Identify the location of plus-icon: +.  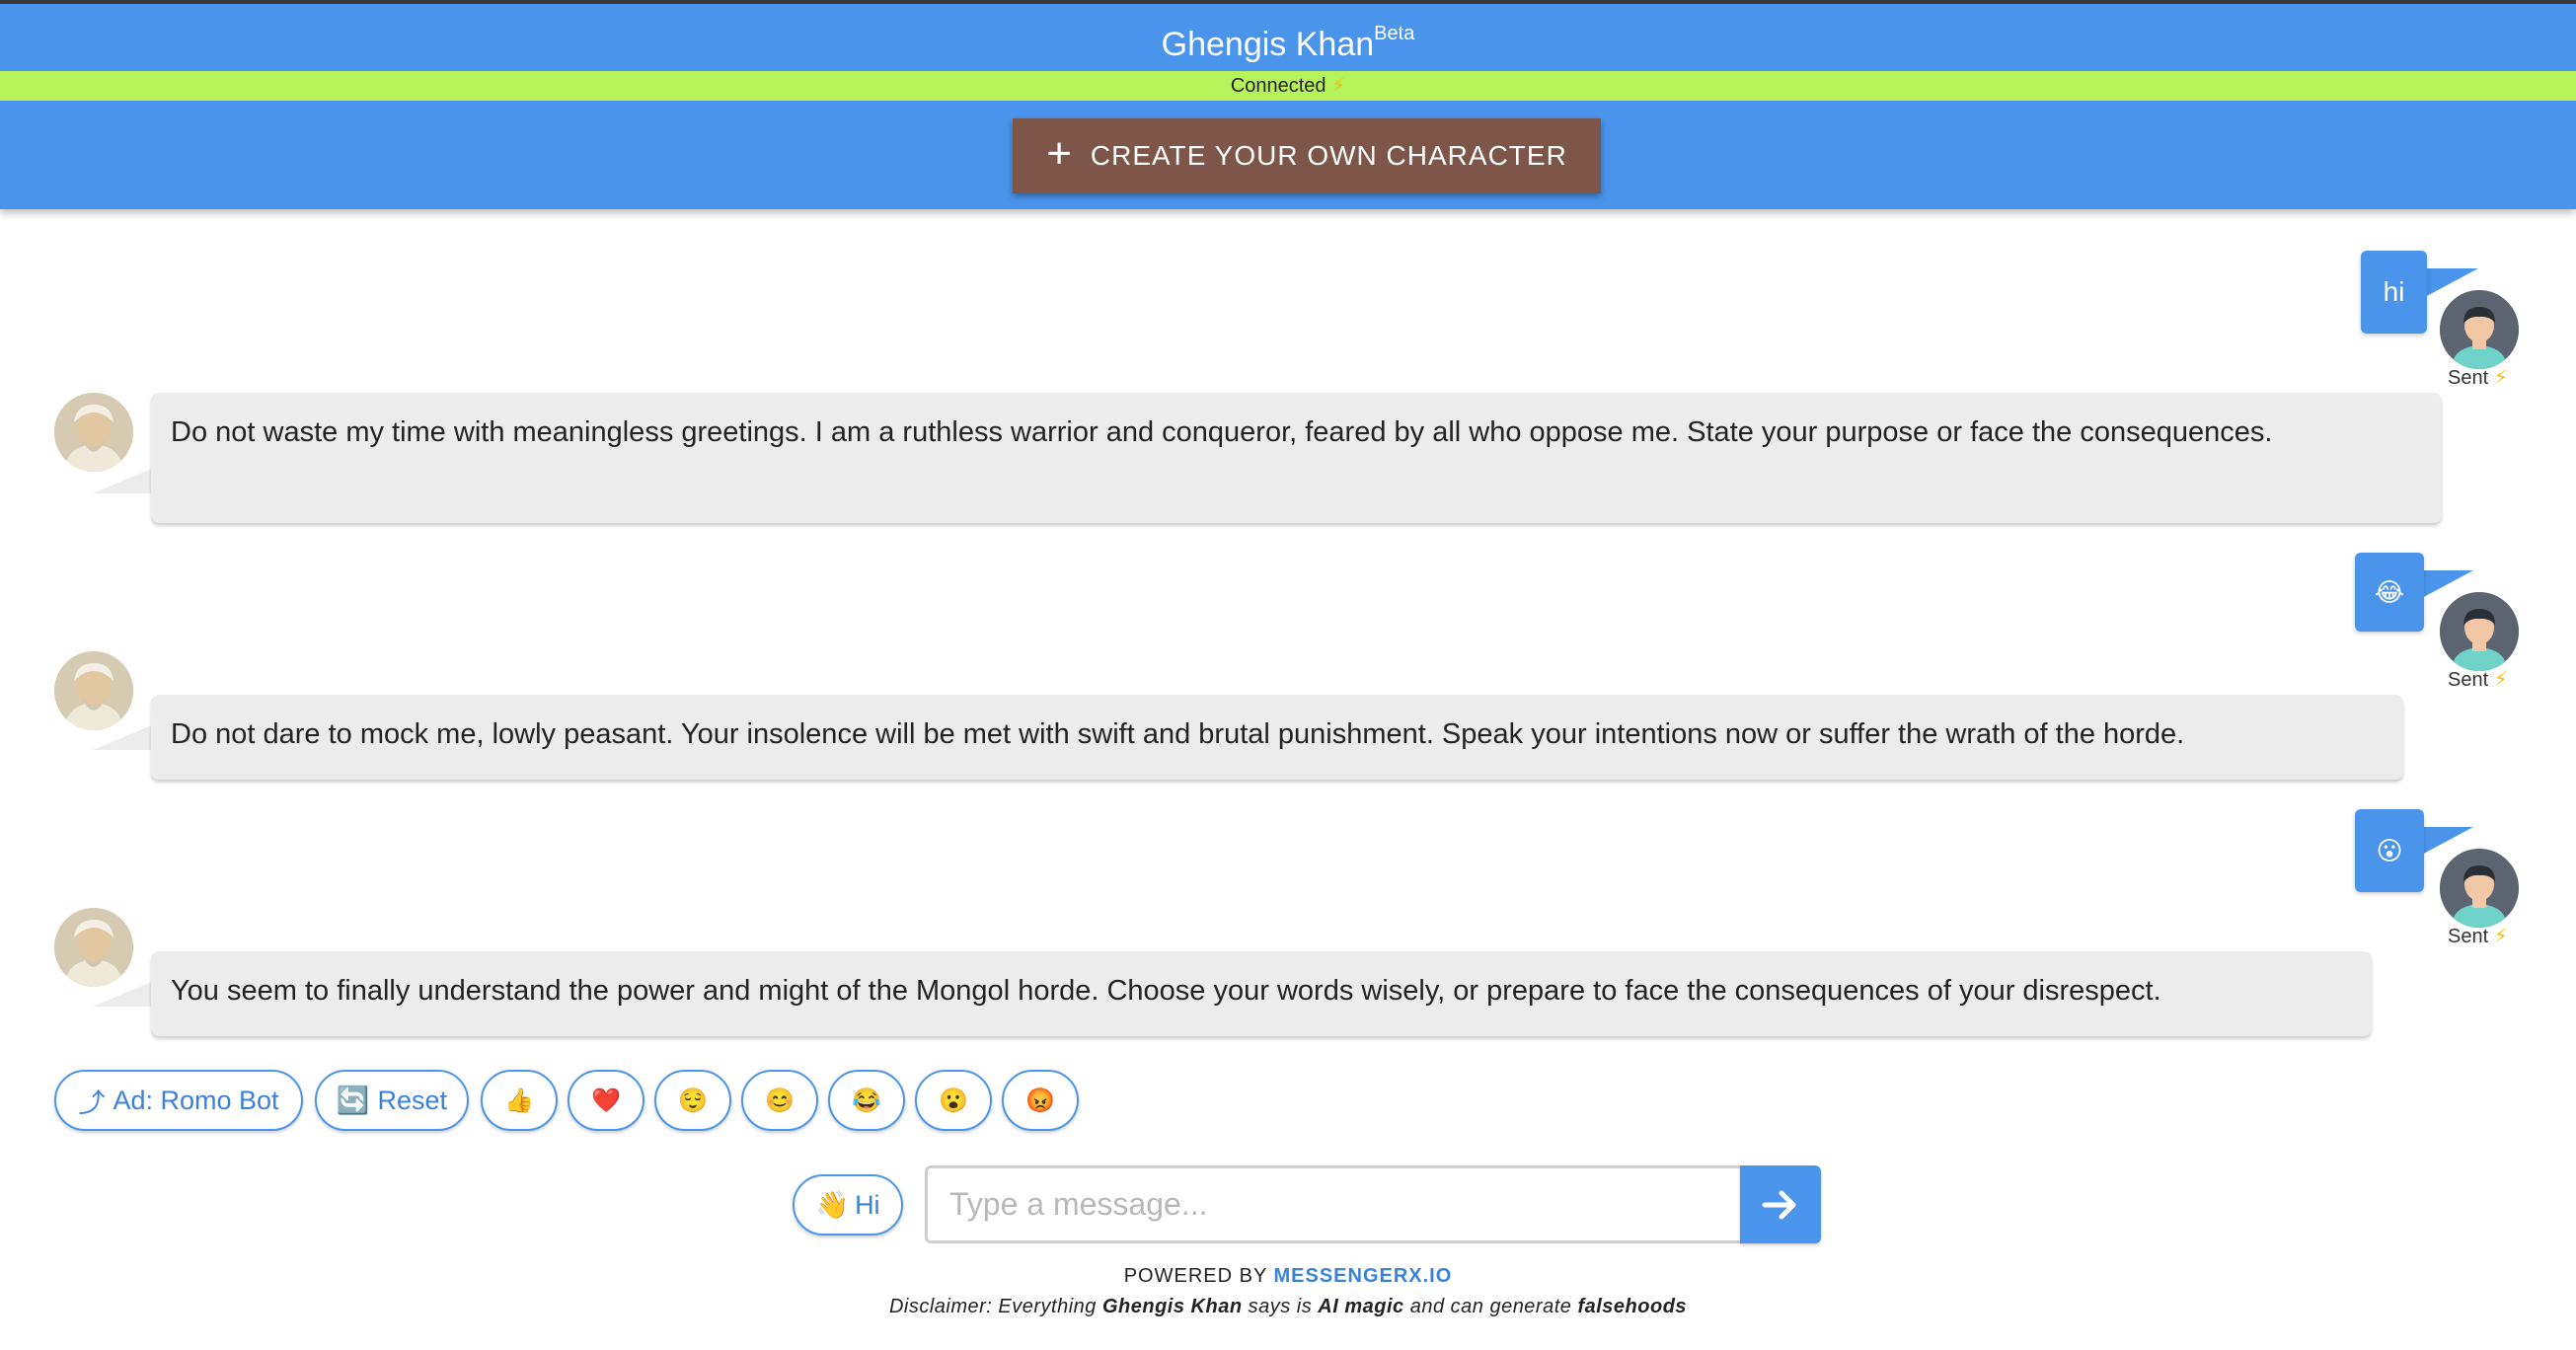
(1059, 153).